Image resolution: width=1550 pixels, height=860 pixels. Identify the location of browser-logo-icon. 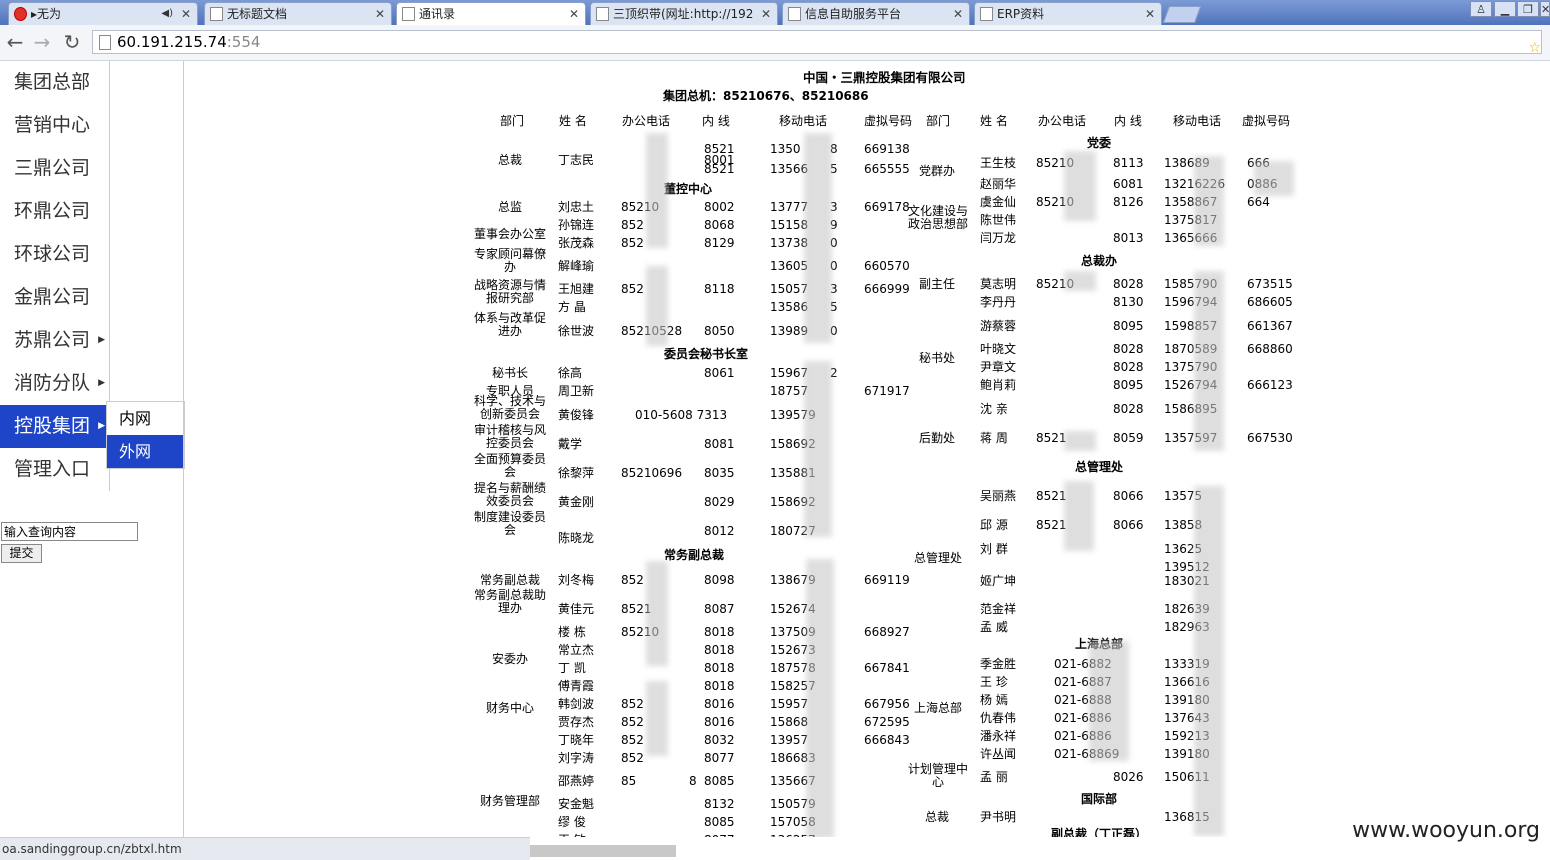
(20, 14).